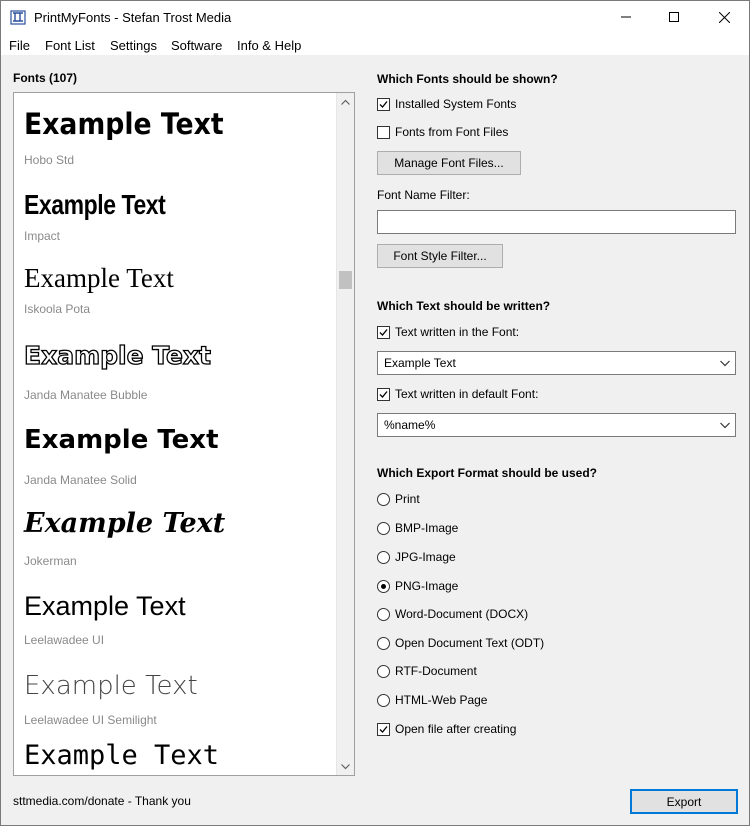 This screenshot has height=826, width=750. Describe the element at coordinates (556, 425) in the screenshot. I see `text-default-font-combo: %name%` at that location.